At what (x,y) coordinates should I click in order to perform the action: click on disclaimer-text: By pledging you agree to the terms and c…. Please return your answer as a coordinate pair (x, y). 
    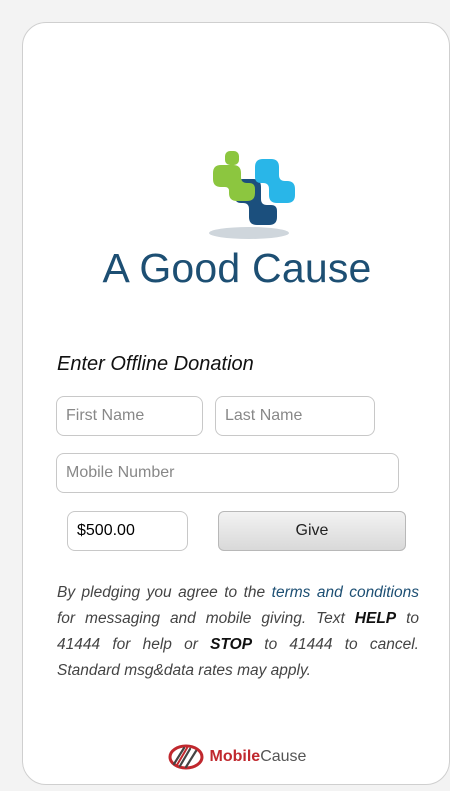
    Looking at the image, I should click on (238, 632).